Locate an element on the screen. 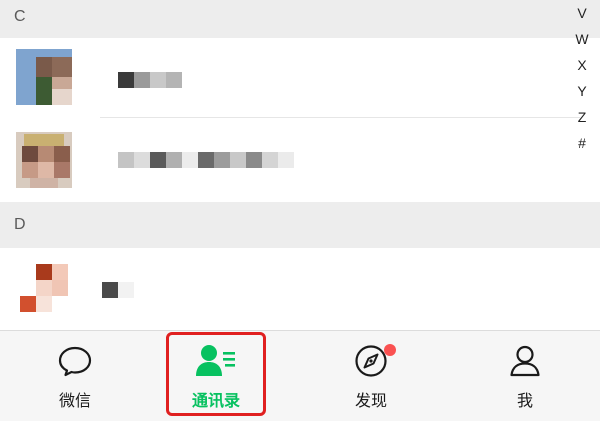  index-letter-z: Z is located at coordinates (582, 117).